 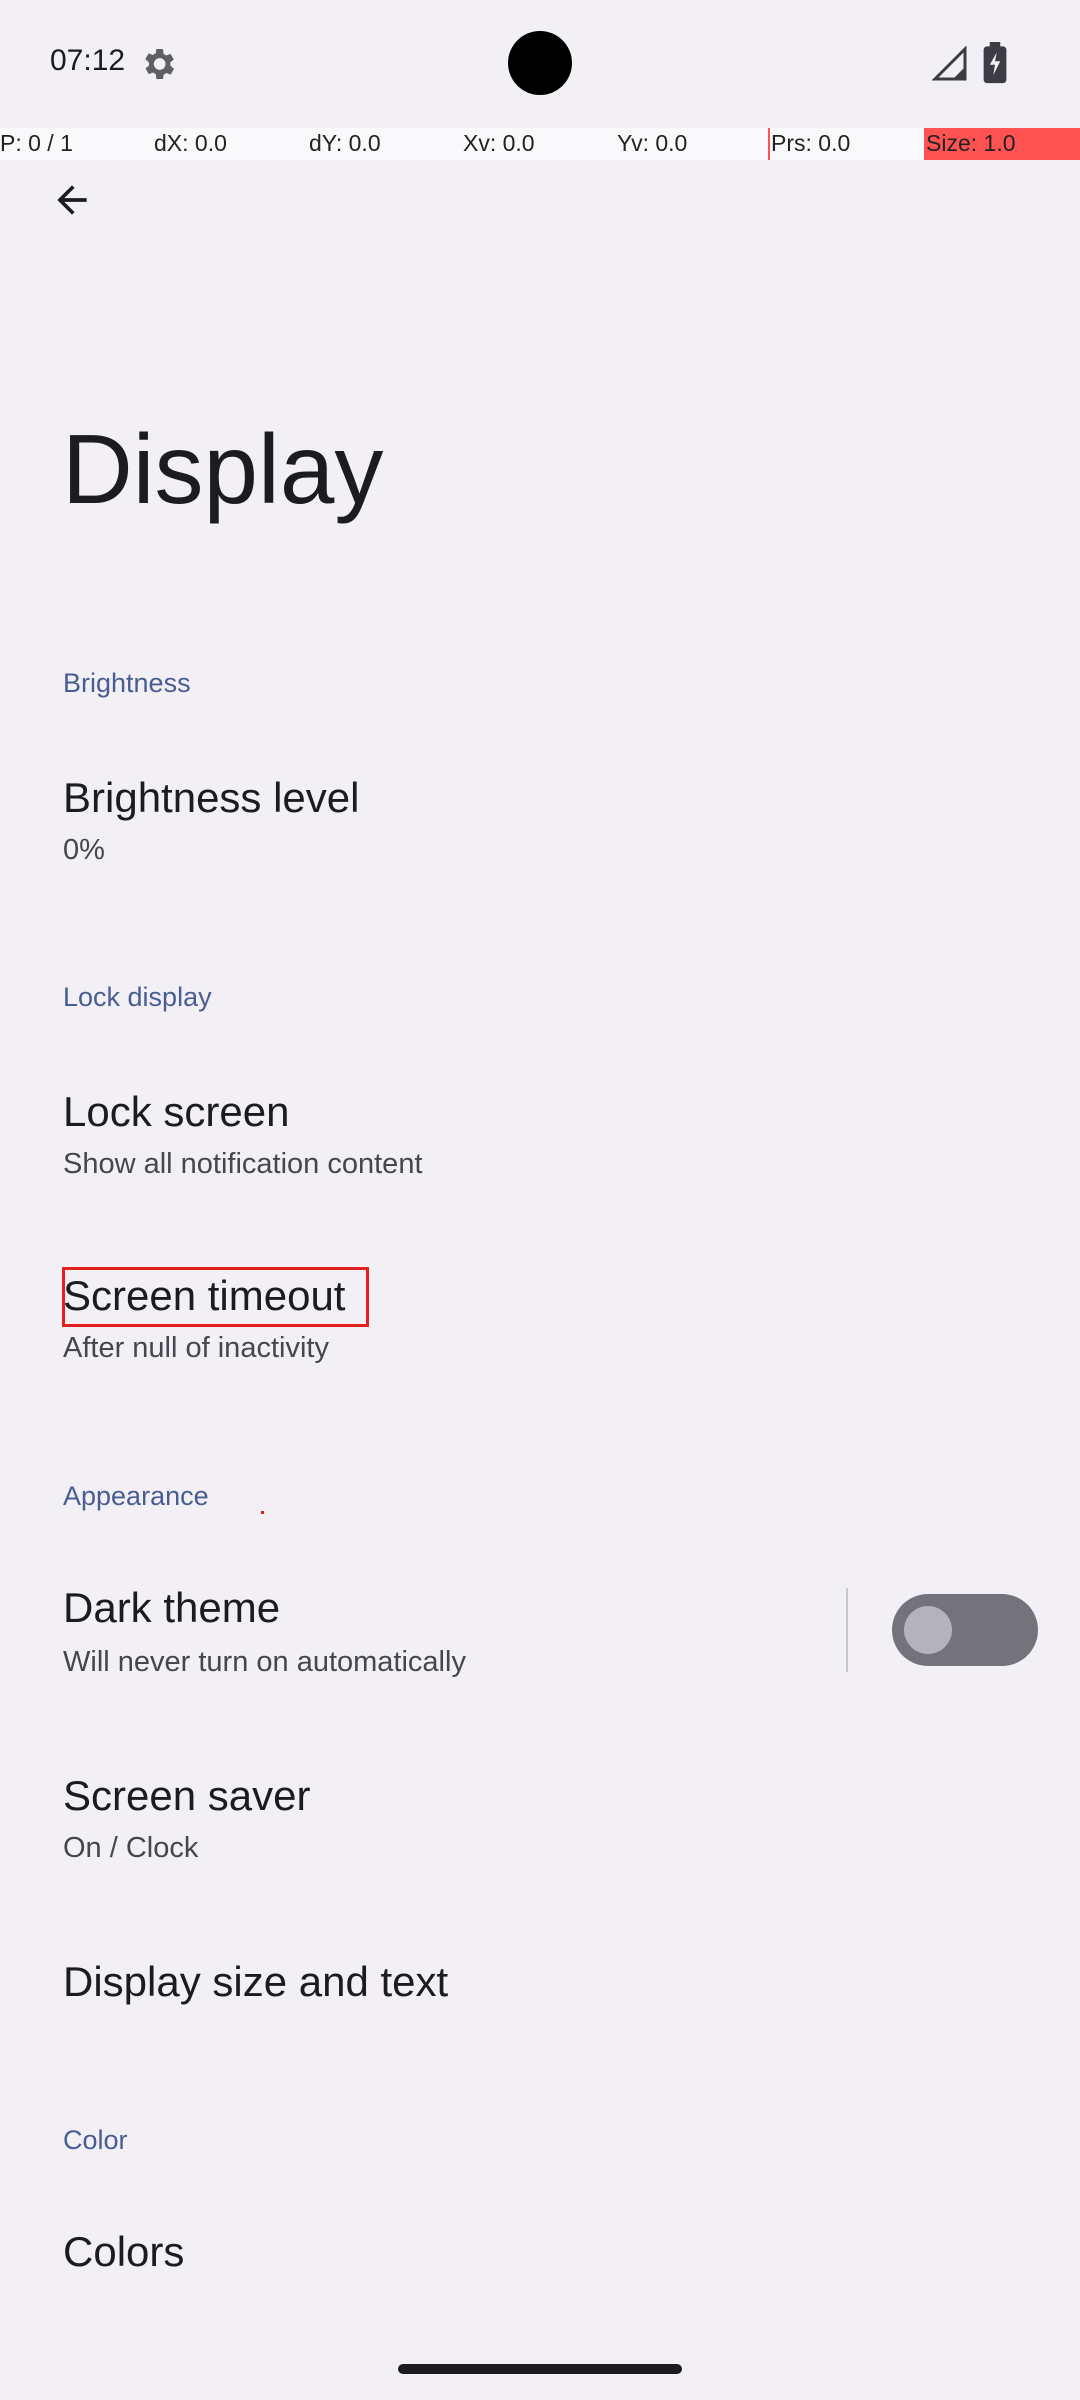 What do you see at coordinates (215, 1297) in the screenshot?
I see `target-highlight-box` at bounding box center [215, 1297].